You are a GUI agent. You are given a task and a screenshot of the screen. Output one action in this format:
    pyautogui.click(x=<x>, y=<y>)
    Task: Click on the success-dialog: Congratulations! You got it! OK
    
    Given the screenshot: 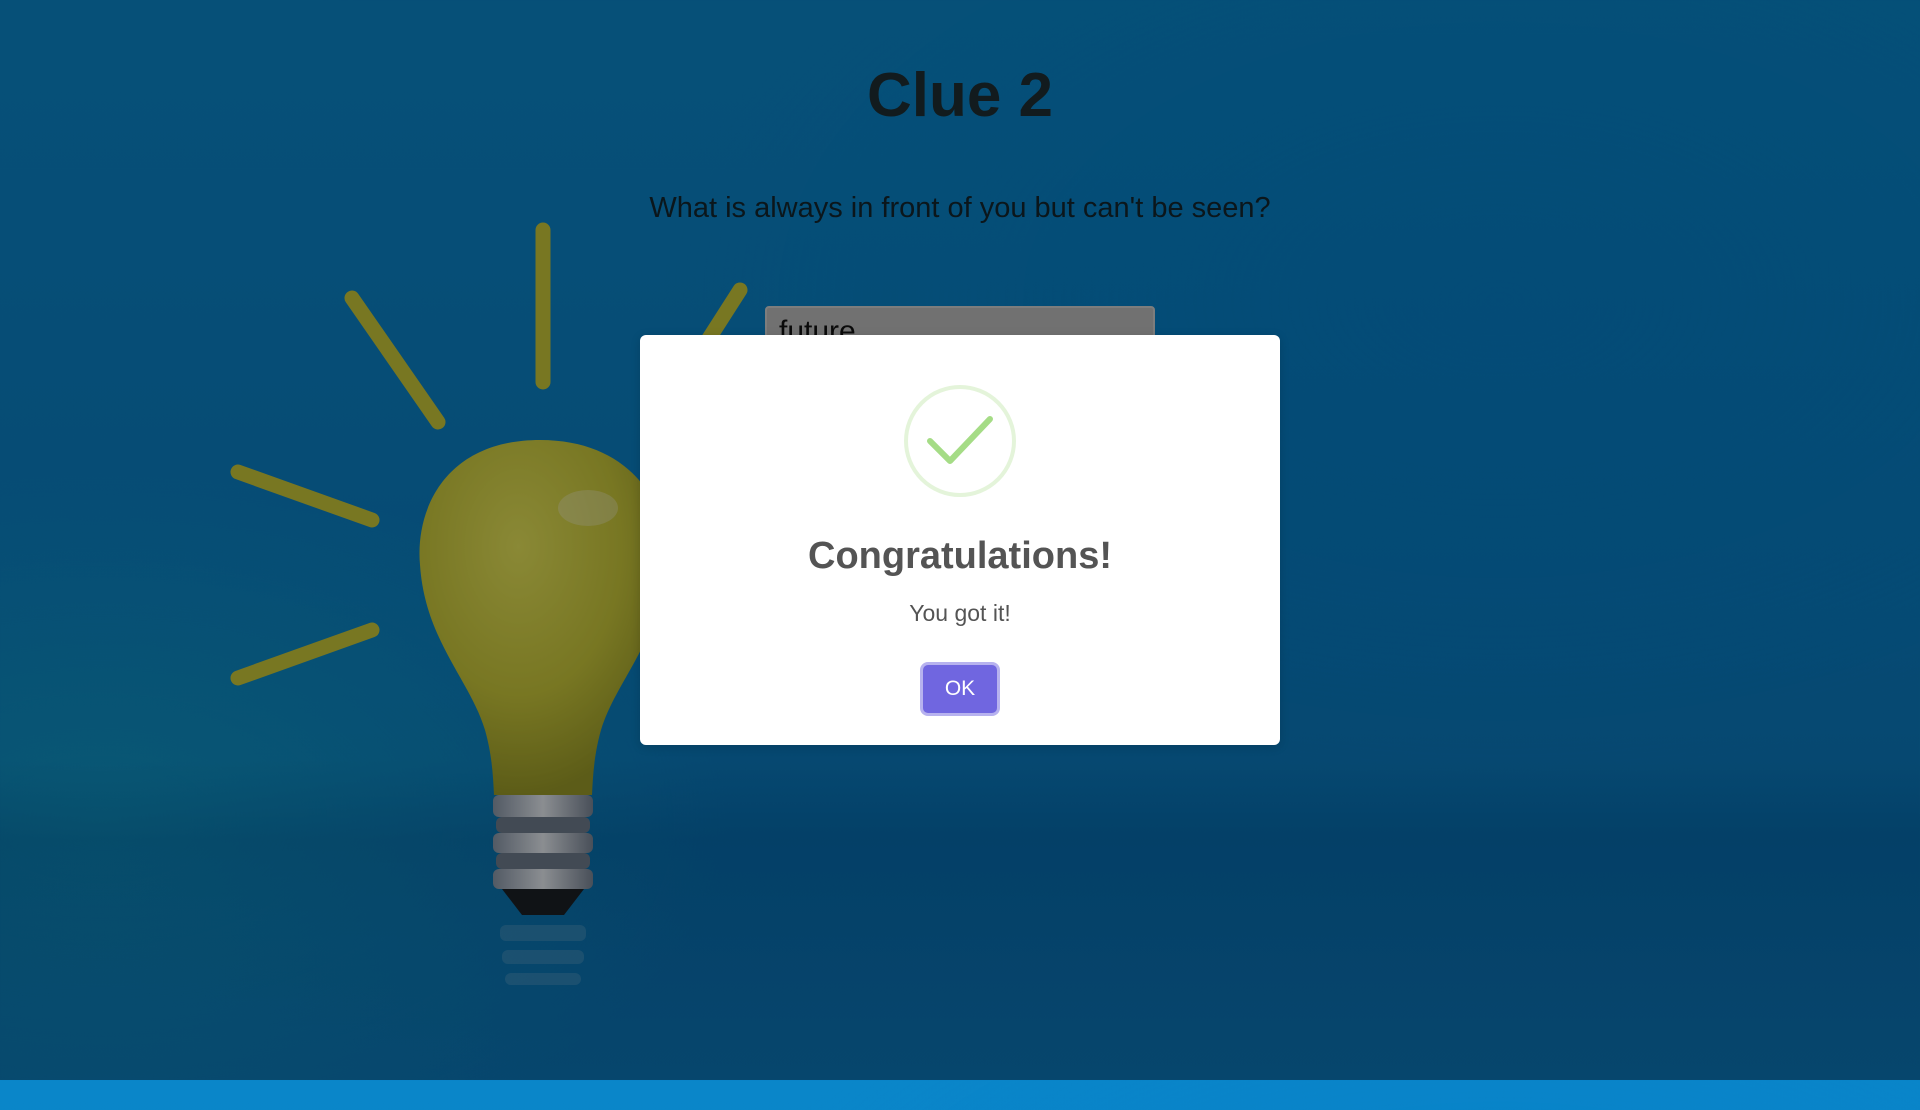 What is the action you would take?
    pyautogui.click(x=960, y=540)
    